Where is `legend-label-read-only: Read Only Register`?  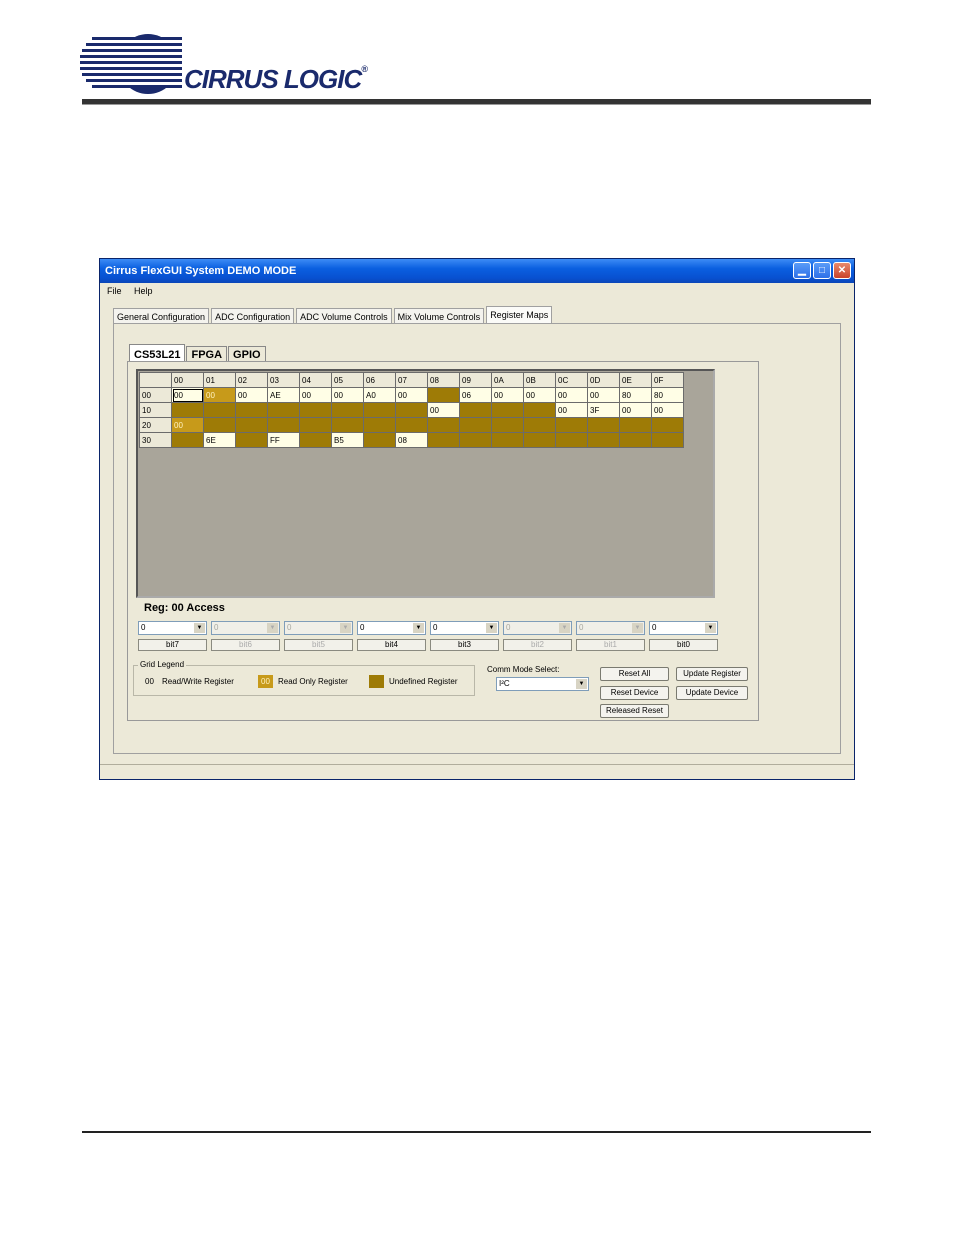
legend-label-read-only: Read Only Register is located at coordinates (313, 681).